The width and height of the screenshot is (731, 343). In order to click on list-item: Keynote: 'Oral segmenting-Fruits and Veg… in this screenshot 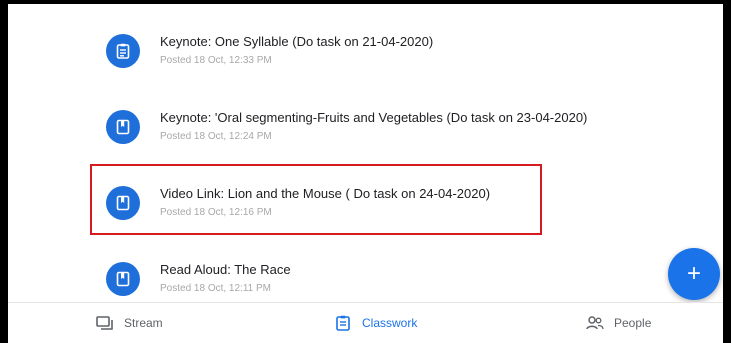, I will do `click(346, 127)`.